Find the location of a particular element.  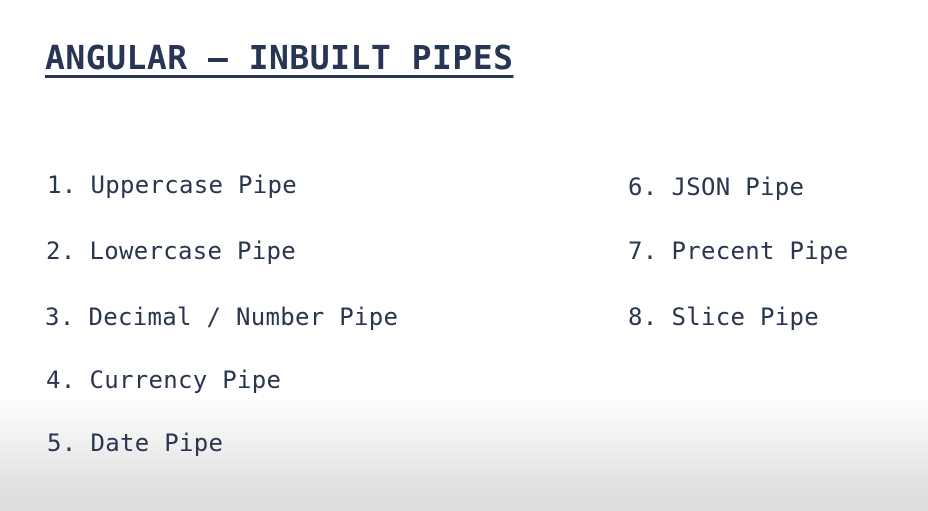

list-item-label: Decimal / Number Pipe is located at coordinates (243, 317).